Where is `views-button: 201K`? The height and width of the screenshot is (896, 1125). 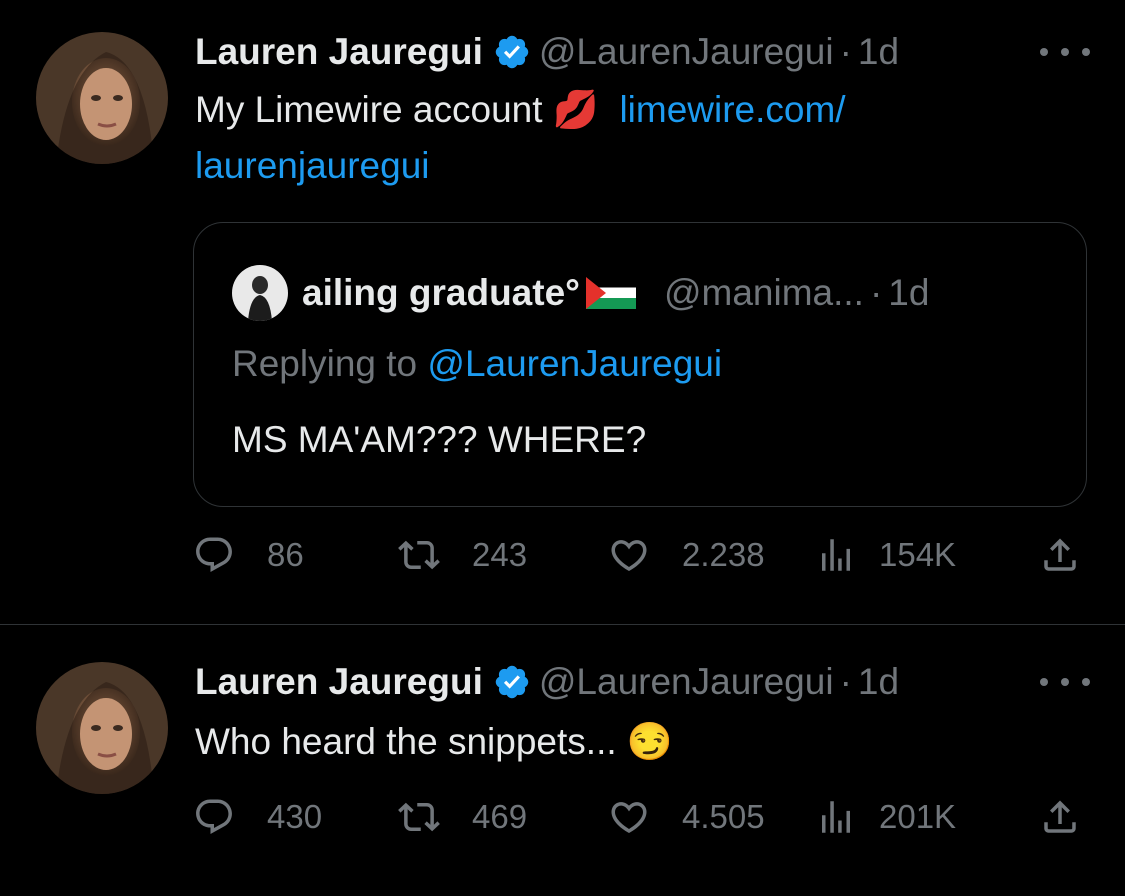 views-button: 201K is located at coordinates (885, 817).